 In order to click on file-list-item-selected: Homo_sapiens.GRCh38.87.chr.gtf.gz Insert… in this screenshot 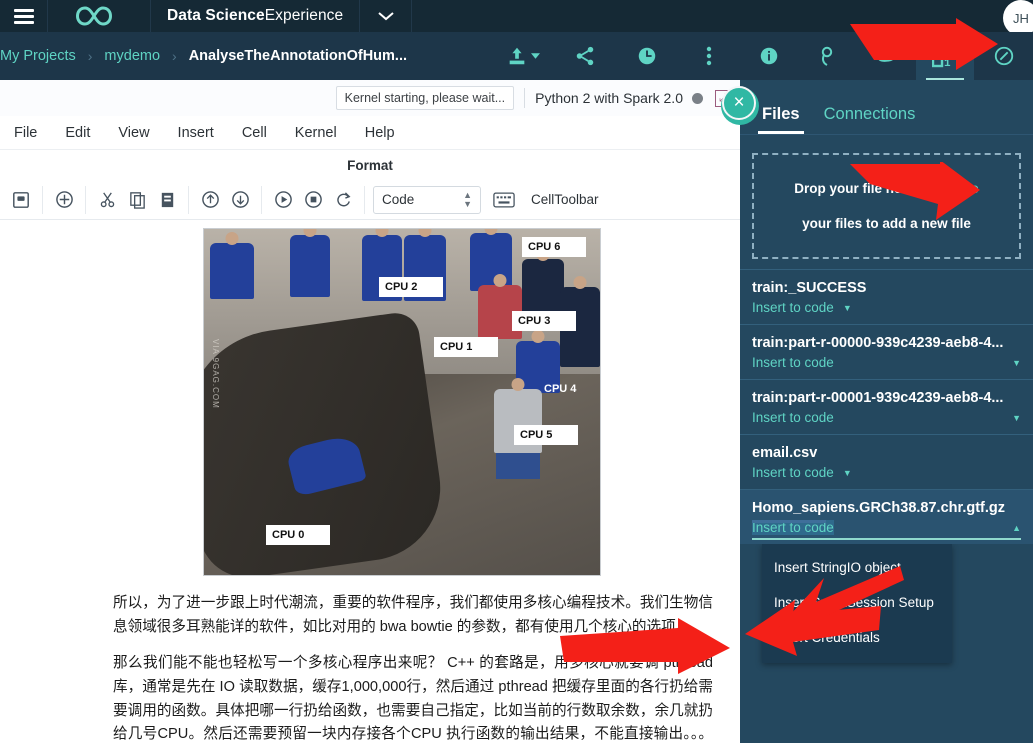, I will do `click(886, 516)`.